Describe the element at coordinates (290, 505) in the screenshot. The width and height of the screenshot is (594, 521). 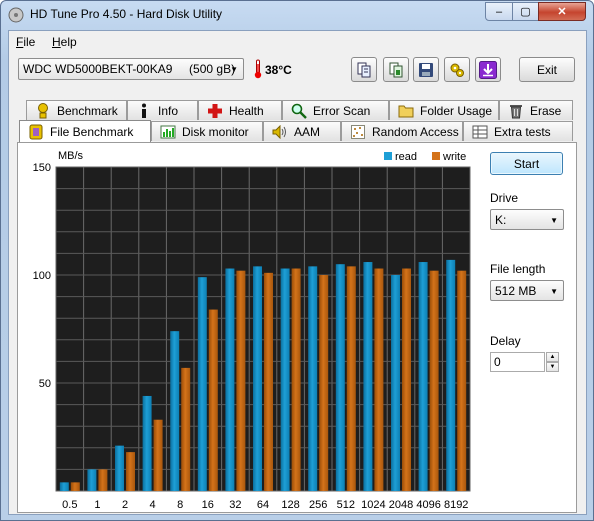
I see `x-tick-label: 128` at that location.